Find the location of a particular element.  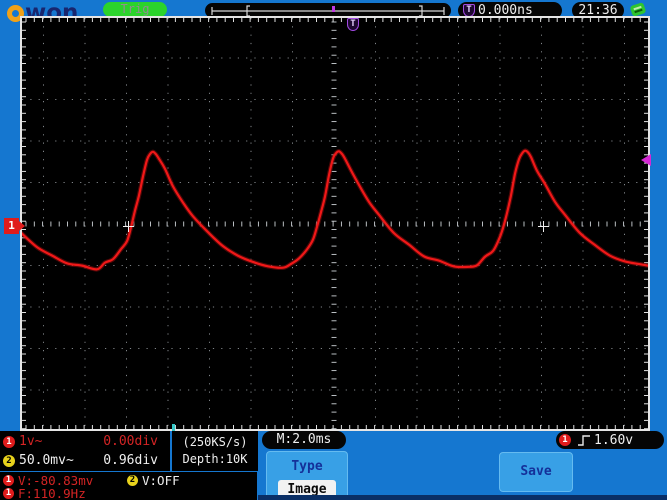

graticule-cross-right-icon is located at coordinates (543, 226).